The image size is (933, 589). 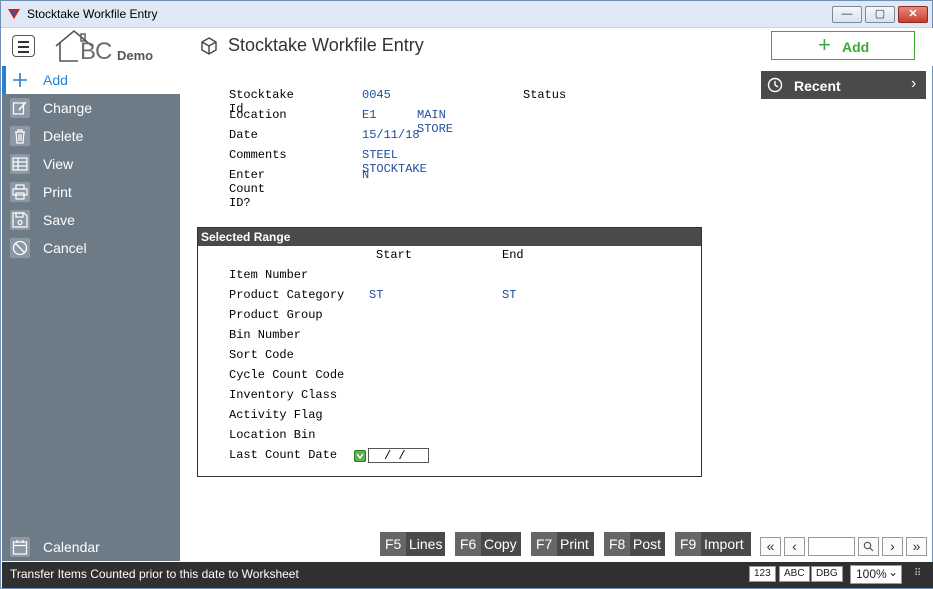 What do you see at coordinates (794, 574) in the screenshot?
I see `caps-mode-badge: ABC` at bounding box center [794, 574].